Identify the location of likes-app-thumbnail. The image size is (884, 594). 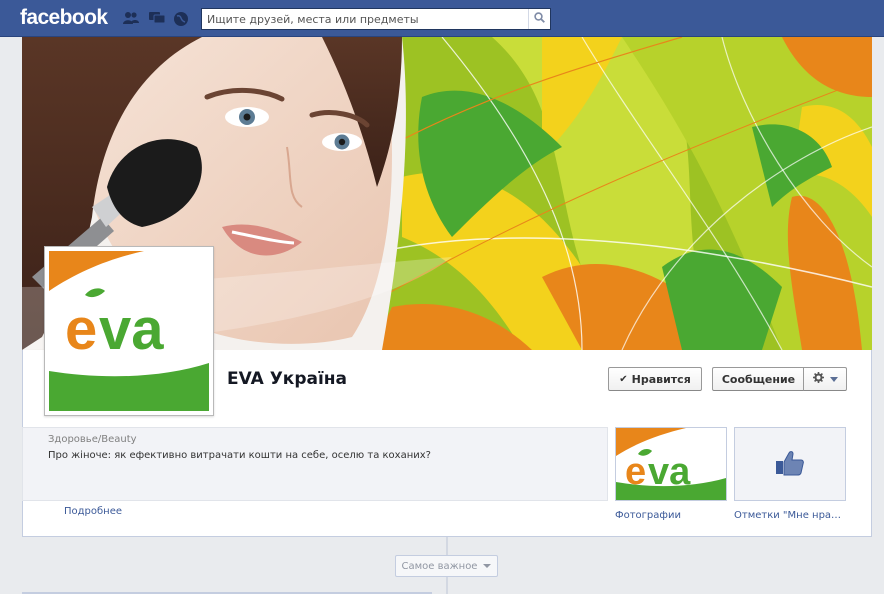
(790, 464).